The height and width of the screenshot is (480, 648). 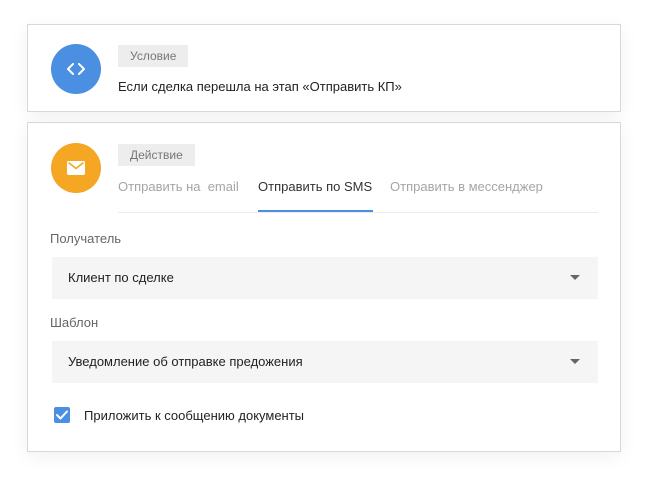 I want to click on code-icon, so click(x=76, y=69).